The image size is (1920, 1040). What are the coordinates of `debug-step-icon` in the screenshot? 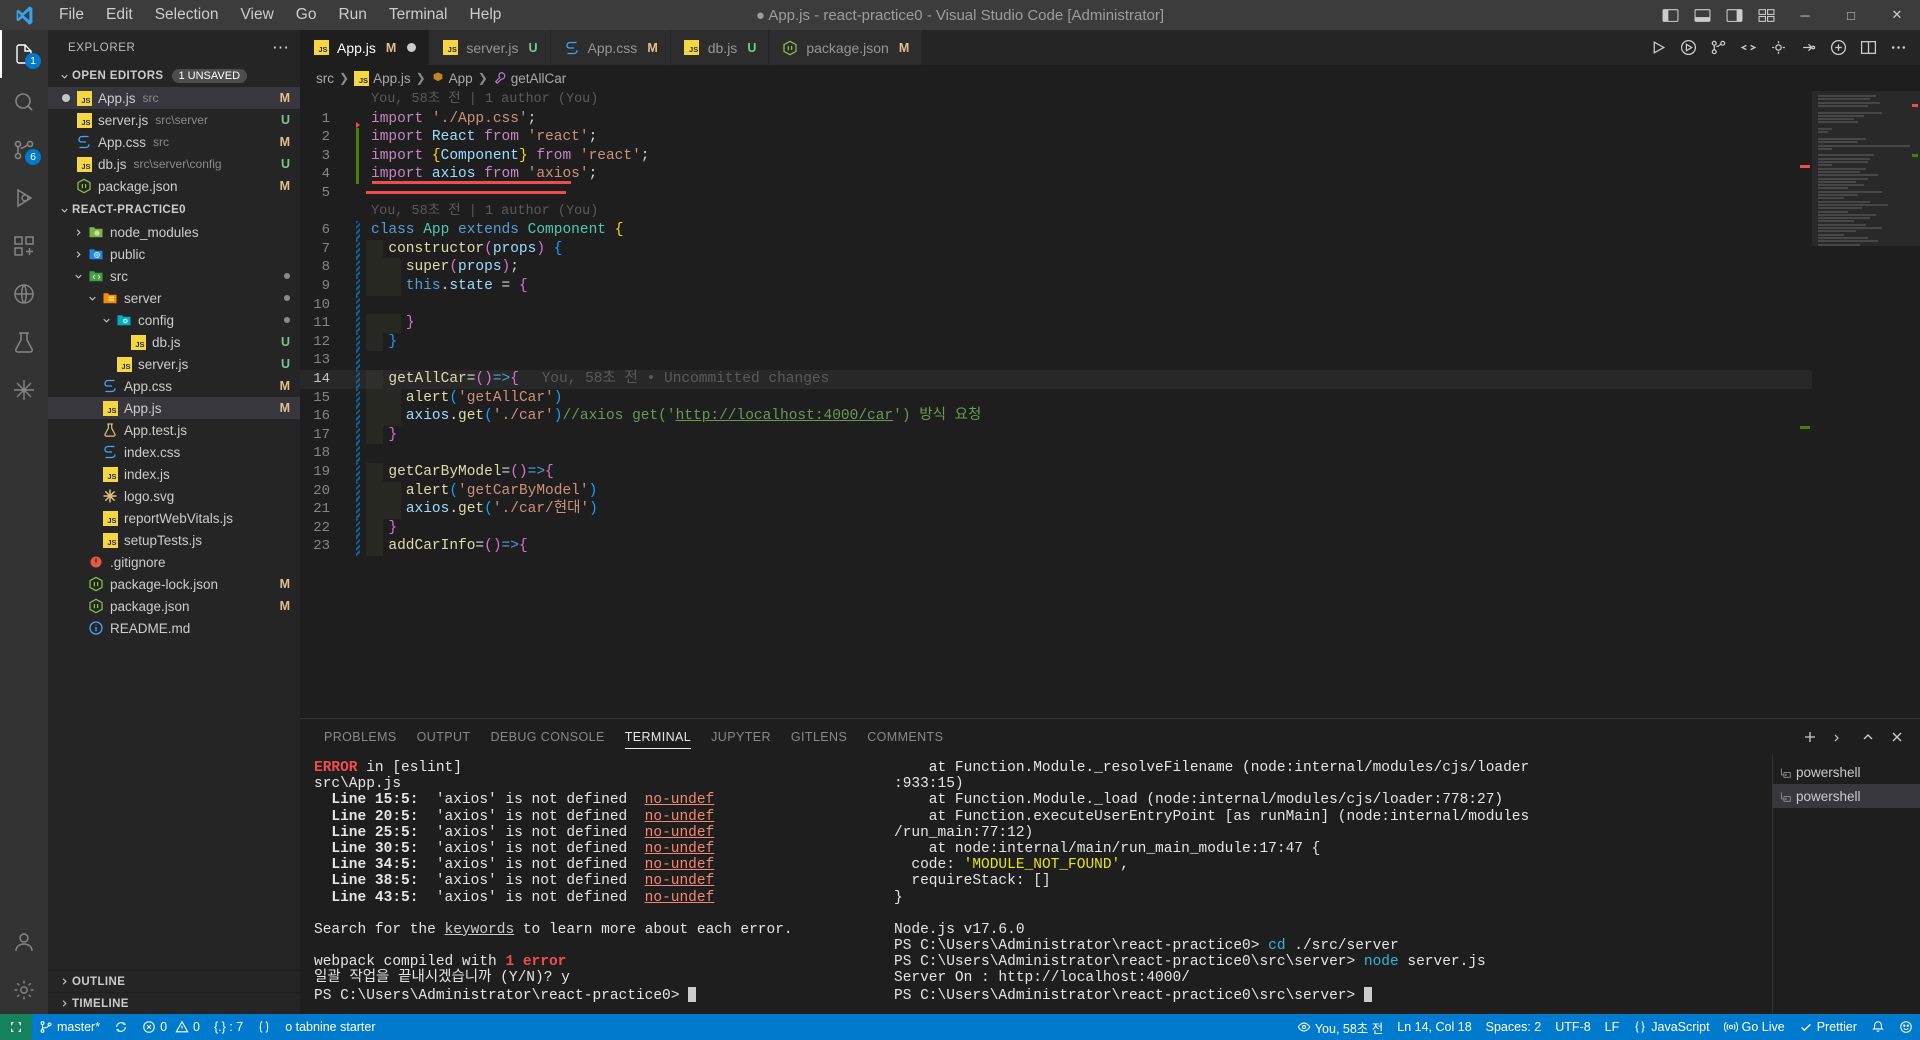 It's located at (1778, 48).